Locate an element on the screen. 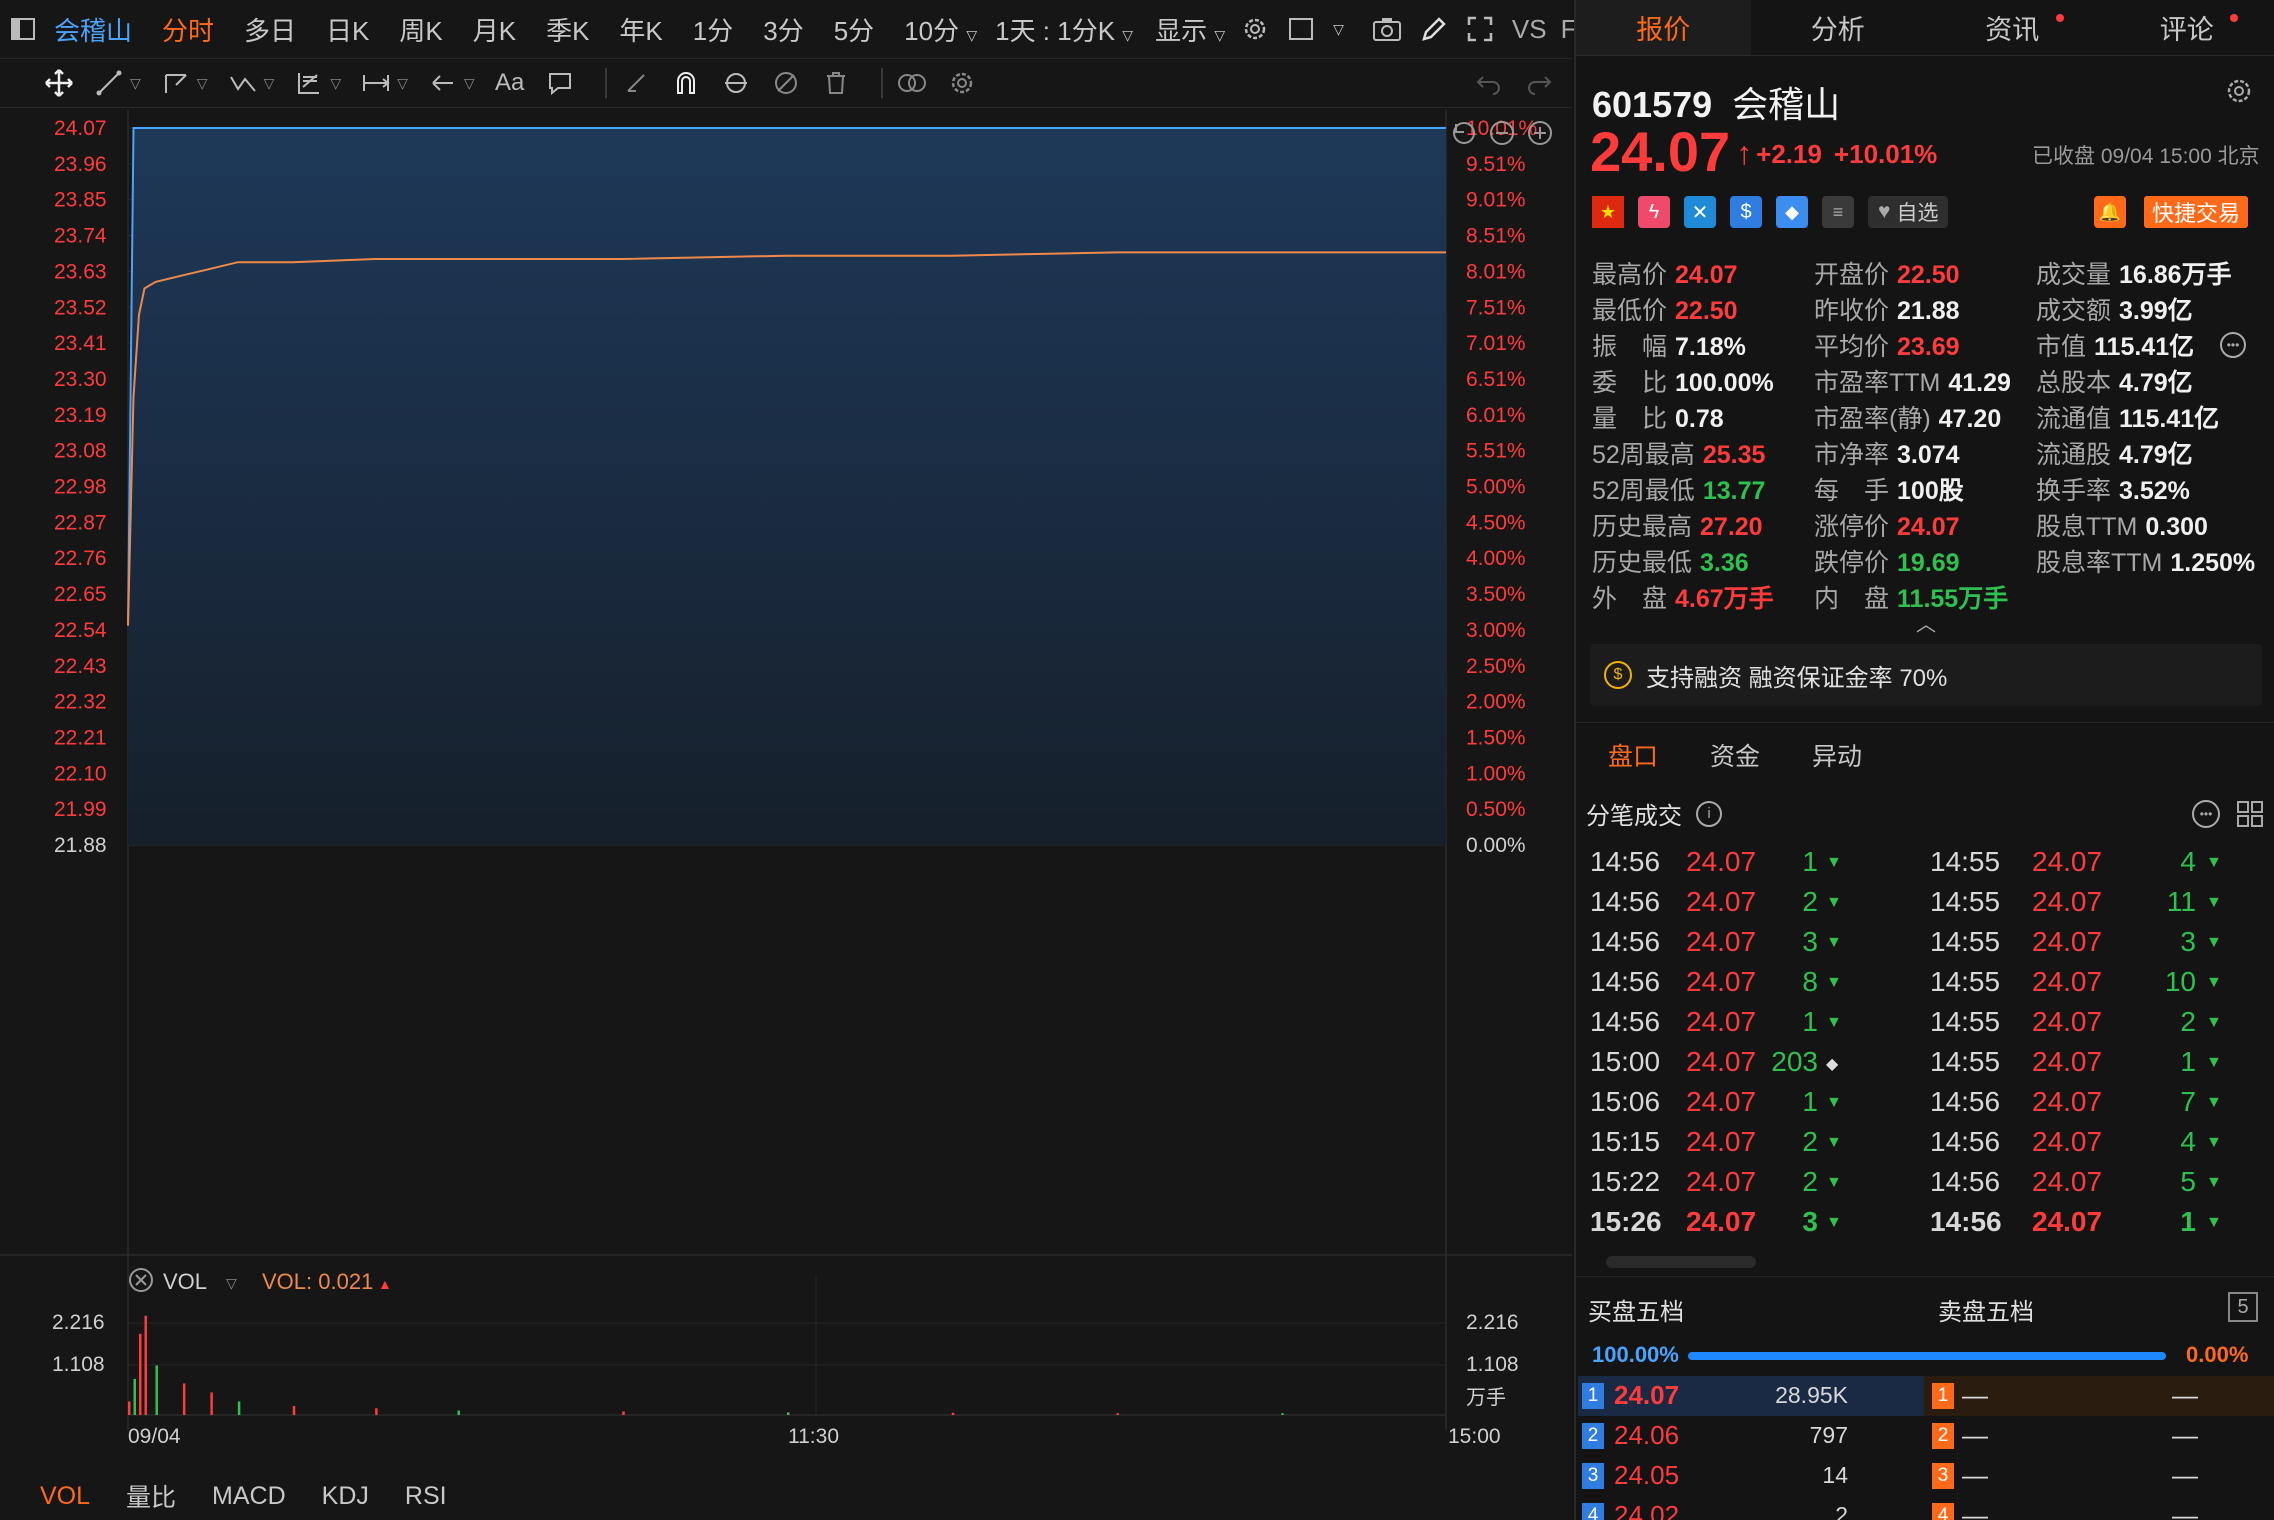 This screenshot has height=1520, width=2274. overlay-icon is located at coordinates (912, 83).